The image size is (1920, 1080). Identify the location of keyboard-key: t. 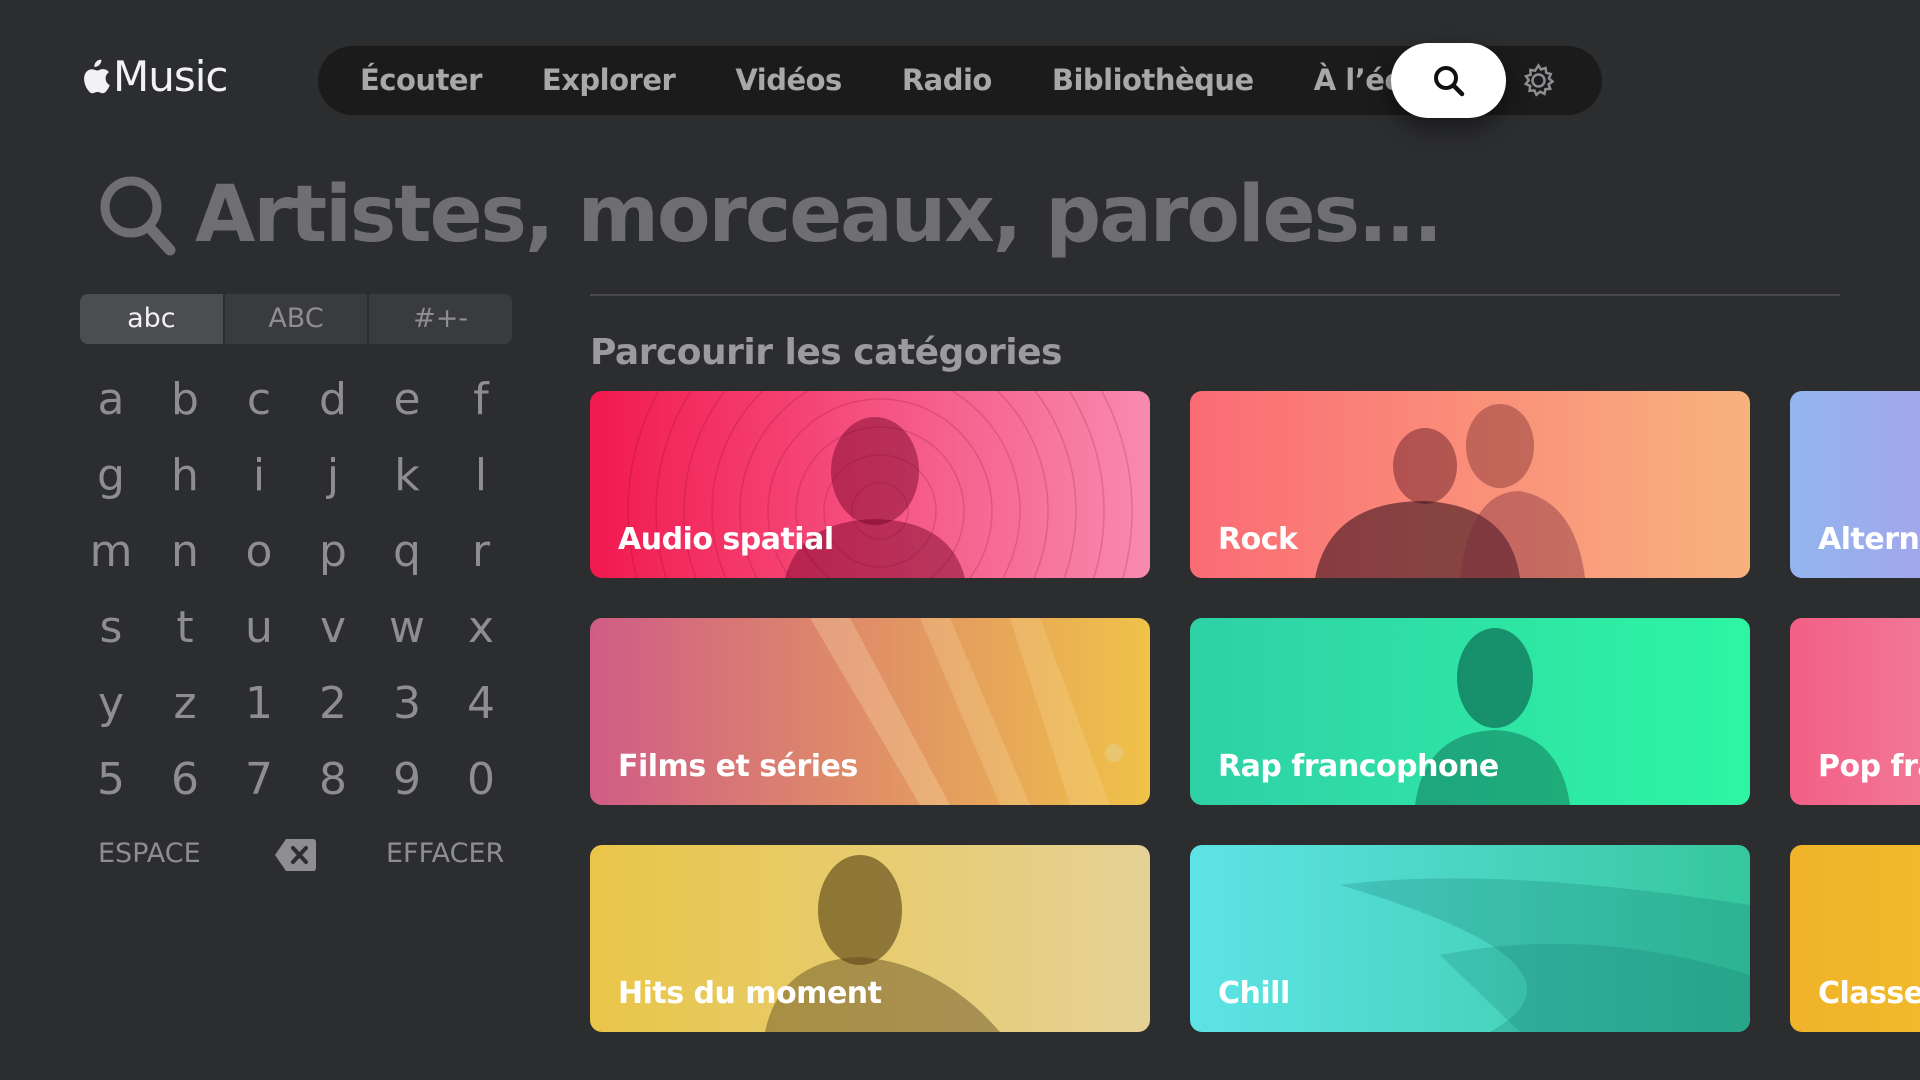
(185, 636).